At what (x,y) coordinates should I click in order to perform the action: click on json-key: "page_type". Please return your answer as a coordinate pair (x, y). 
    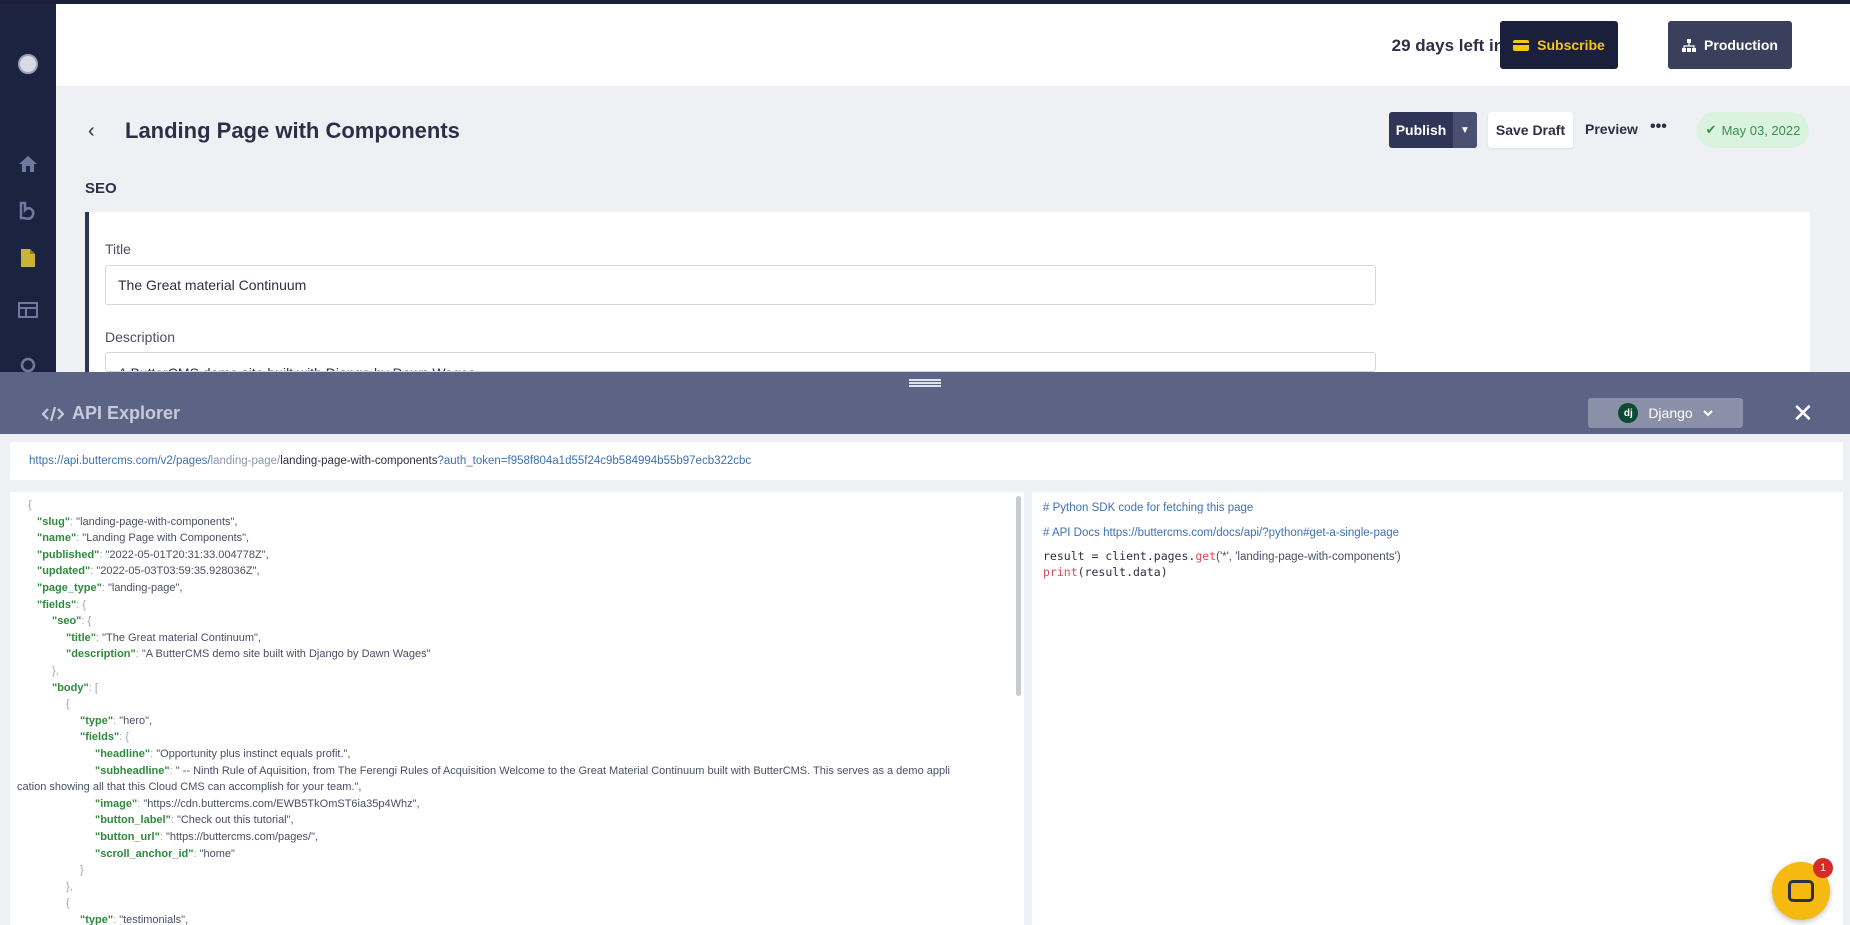
    Looking at the image, I should click on (69, 588).